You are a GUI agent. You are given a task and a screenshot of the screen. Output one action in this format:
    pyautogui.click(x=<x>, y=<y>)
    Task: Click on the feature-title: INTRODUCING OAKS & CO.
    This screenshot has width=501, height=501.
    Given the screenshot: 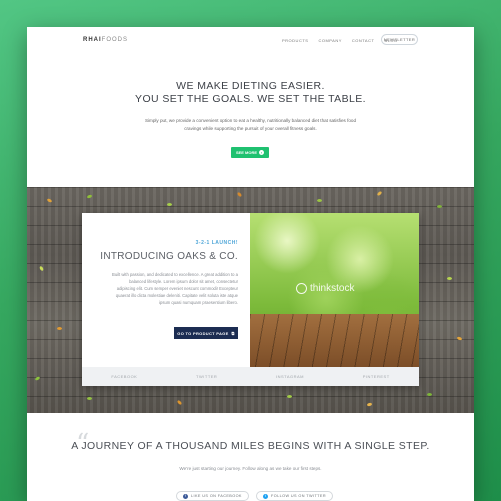 What is the action you would take?
    pyautogui.click(x=169, y=256)
    